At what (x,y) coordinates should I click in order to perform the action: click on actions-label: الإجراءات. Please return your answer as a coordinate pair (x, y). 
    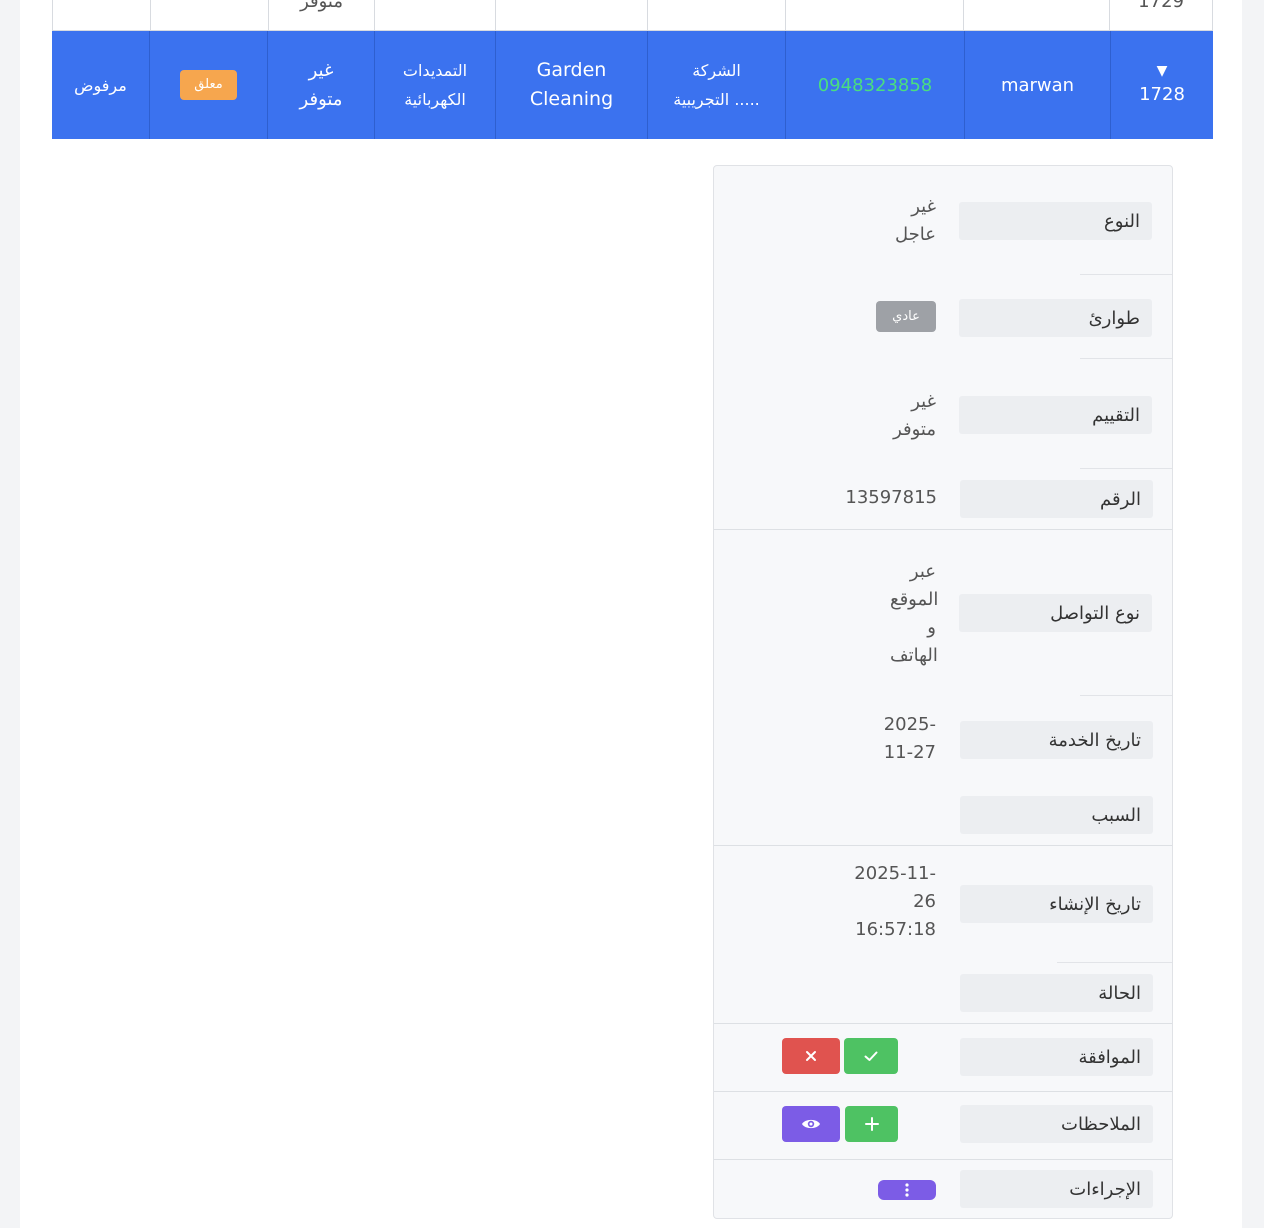
    Looking at the image, I should click on (1056, 1189).